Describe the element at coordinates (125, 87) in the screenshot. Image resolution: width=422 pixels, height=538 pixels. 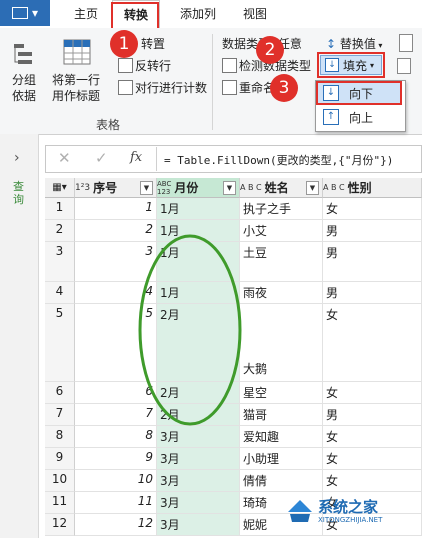
I see `count-rows-icon` at that location.